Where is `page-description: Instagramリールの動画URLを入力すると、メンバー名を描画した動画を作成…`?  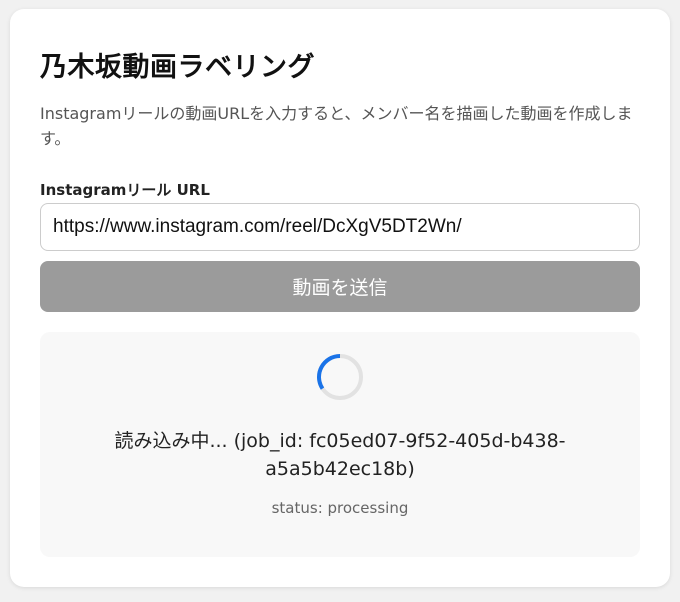
page-description: Instagramリールの動画URLを入力すると、メンバー名を描画した動画を作成… is located at coordinates (336, 126).